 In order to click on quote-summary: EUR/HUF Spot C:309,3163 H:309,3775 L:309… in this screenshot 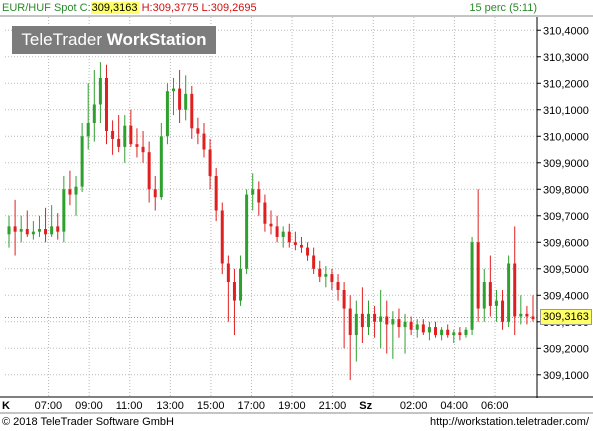, I will do `click(129, 8)`.